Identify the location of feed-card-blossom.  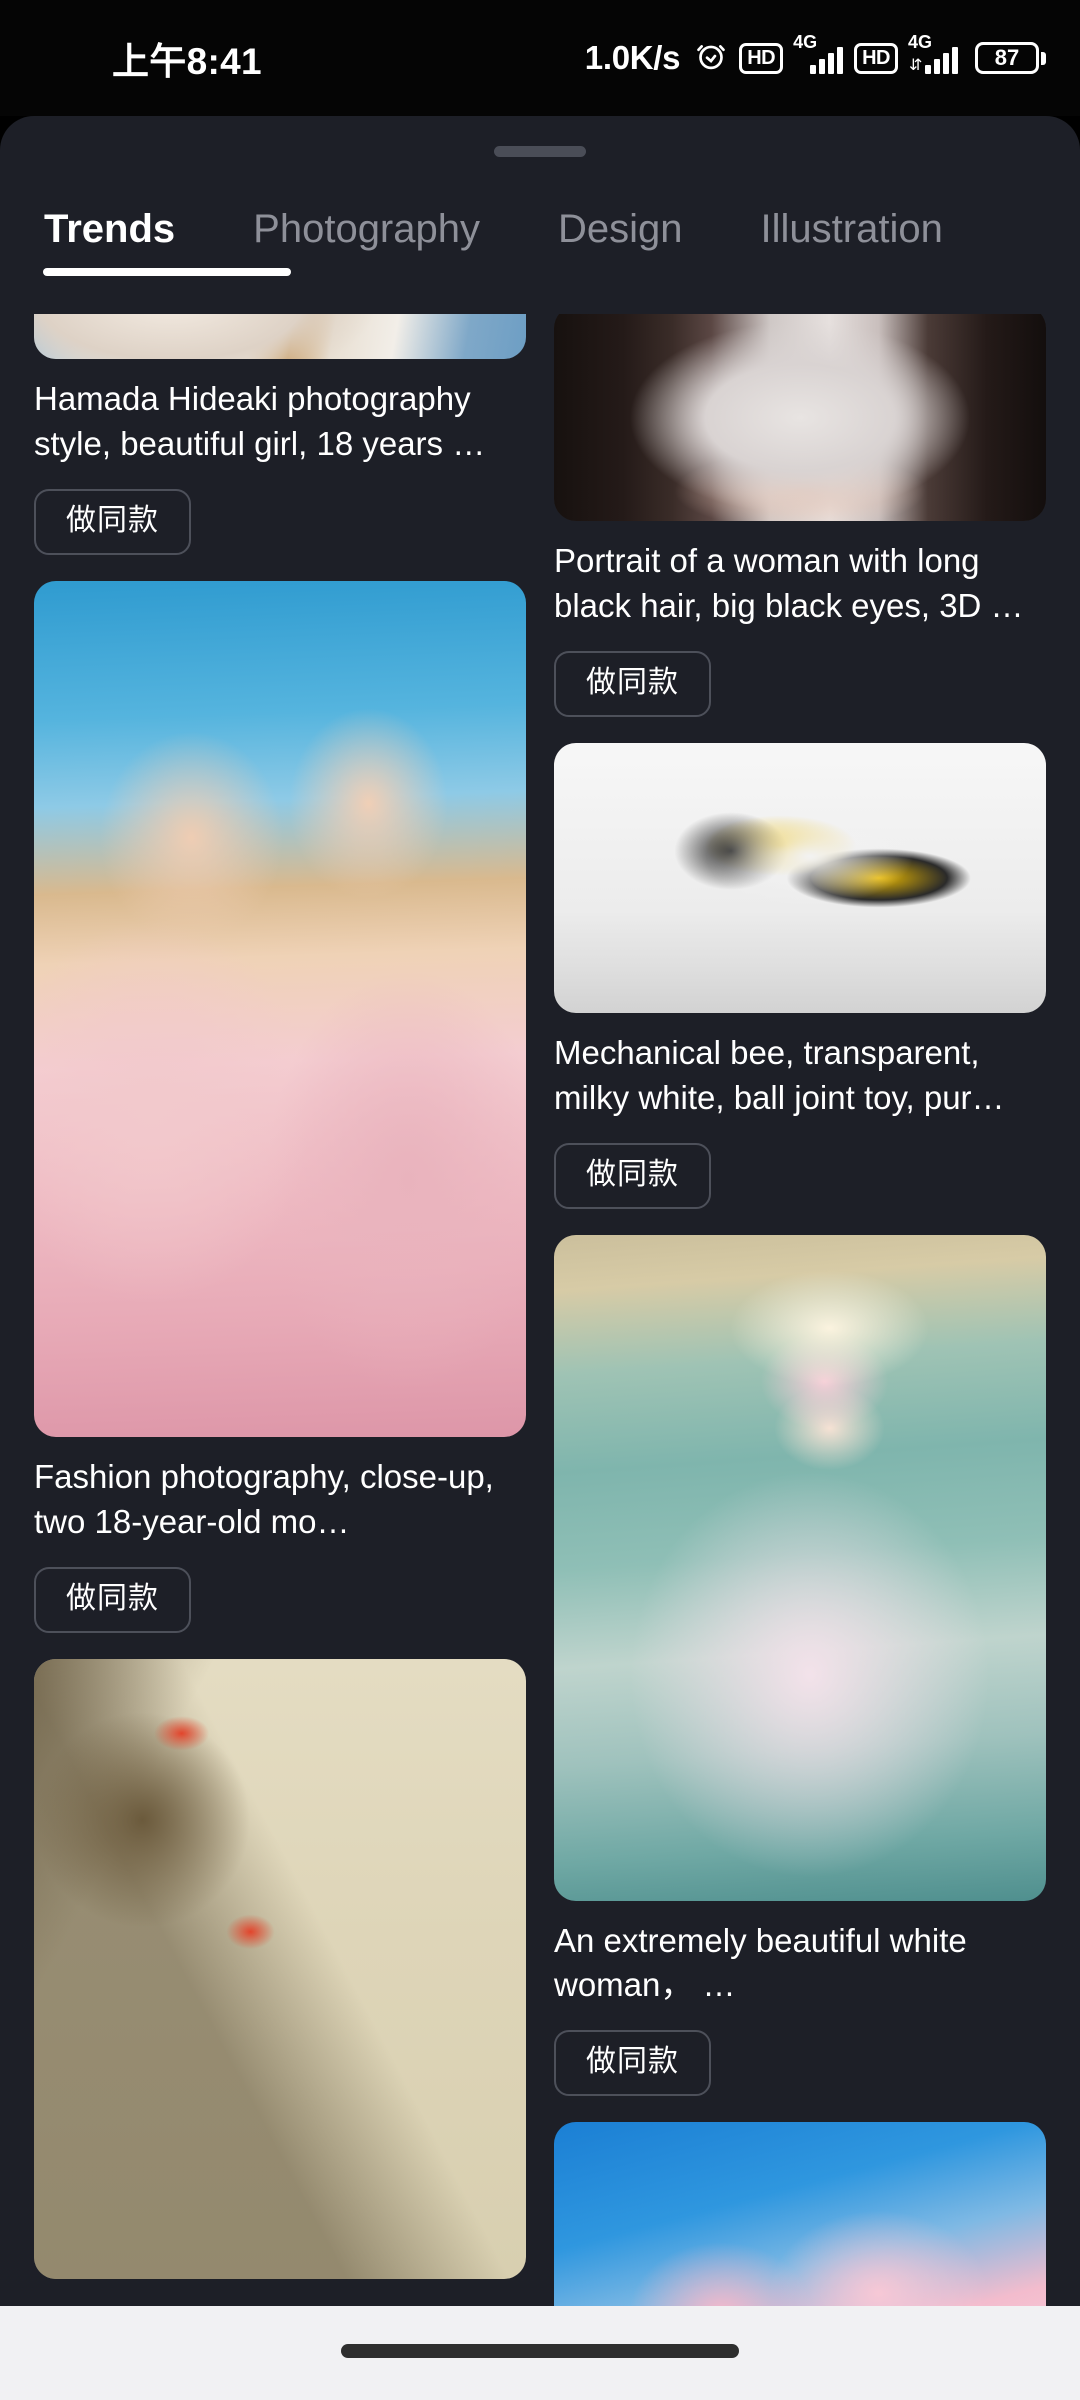
(800, 2214).